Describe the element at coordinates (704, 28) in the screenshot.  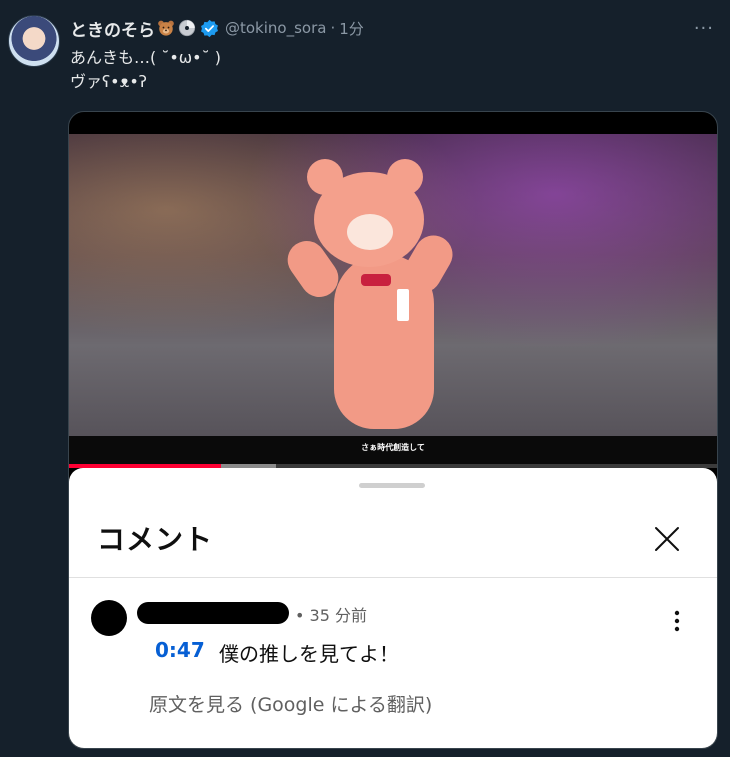
I see `more-options-icon: ···` at that location.